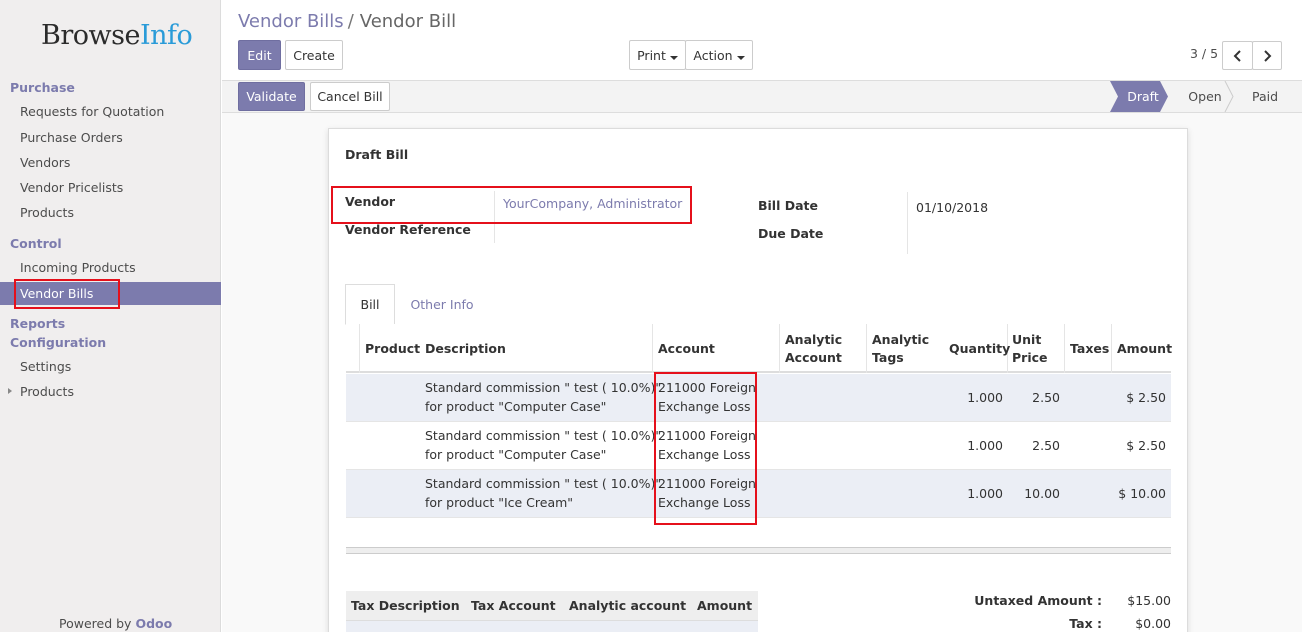 Image resolution: width=1302 pixels, height=632 pixels. What do you see at coordinates (719, 55) in the screenshot?
I see `action-dropdown: Action` at bounding box center [719, 55].